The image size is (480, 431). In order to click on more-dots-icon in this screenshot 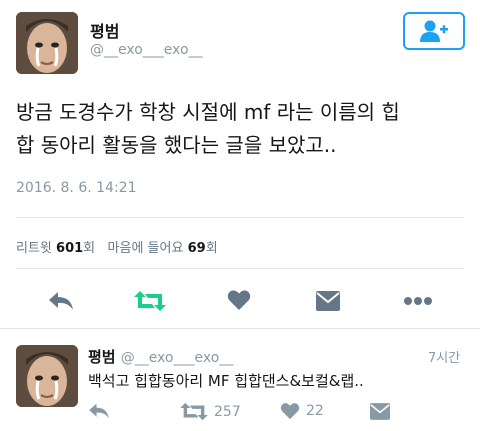, I will do `click(418, 301)`.